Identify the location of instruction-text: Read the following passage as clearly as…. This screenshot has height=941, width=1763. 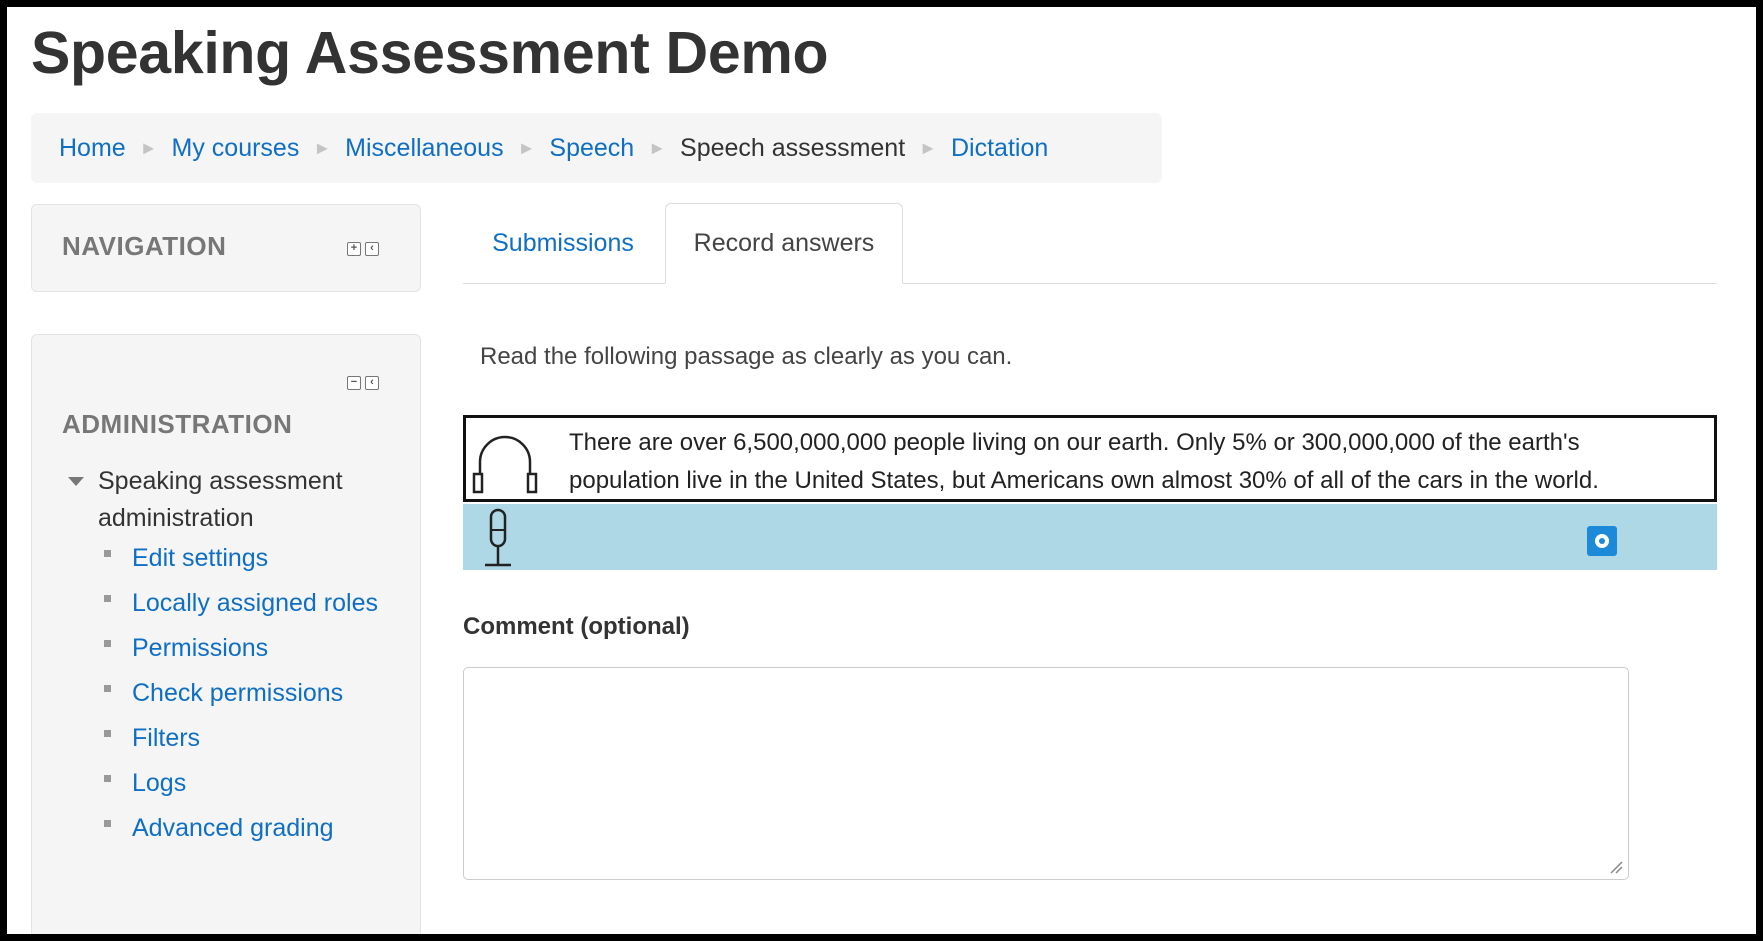
(746, 356).